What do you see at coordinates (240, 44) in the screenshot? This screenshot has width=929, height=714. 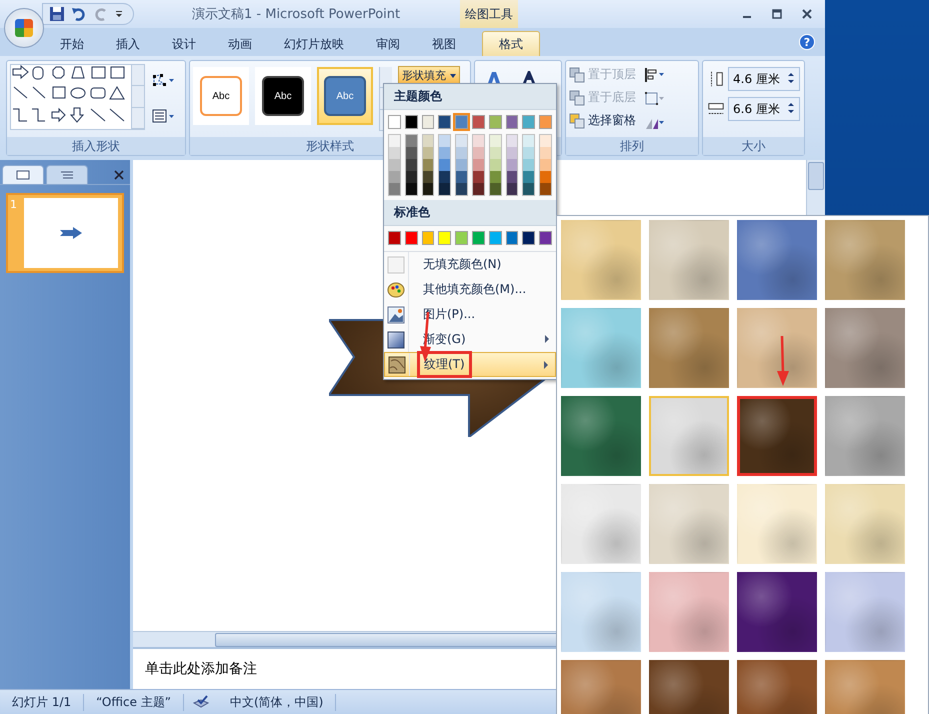 I see `ribbon-tab: 动画` at bounding box center [240, 44].